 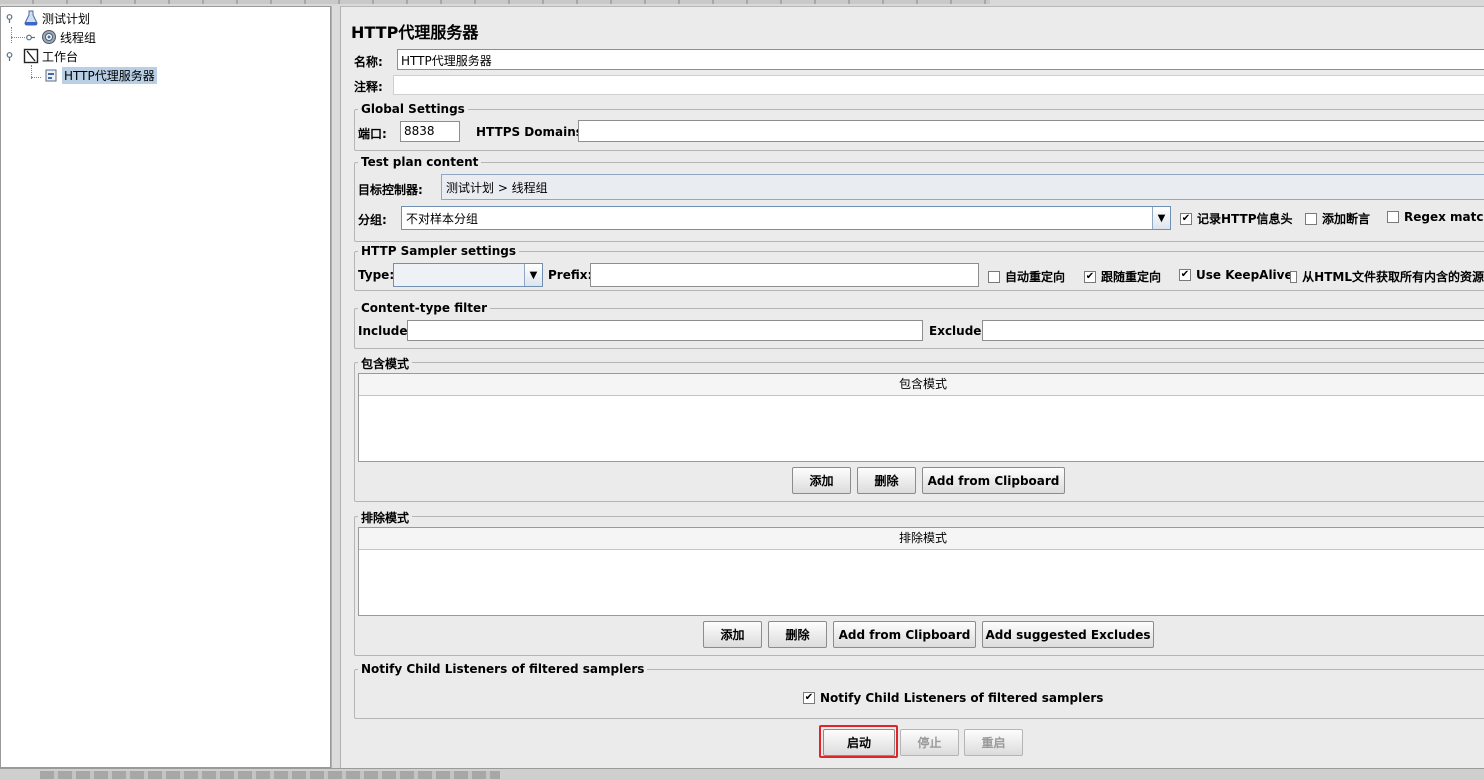 What do you see at coordinates (962, 187) in the screenshot?
I see `target-controller-select: 测试计划 > 线程组` at bounding box center [962, 187].